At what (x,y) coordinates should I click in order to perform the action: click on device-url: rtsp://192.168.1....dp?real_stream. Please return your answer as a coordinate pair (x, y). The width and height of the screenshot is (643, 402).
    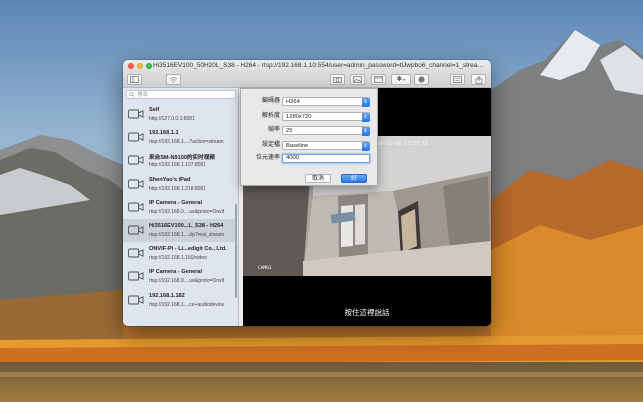
    Looking at the image, I should click on (187, 234).